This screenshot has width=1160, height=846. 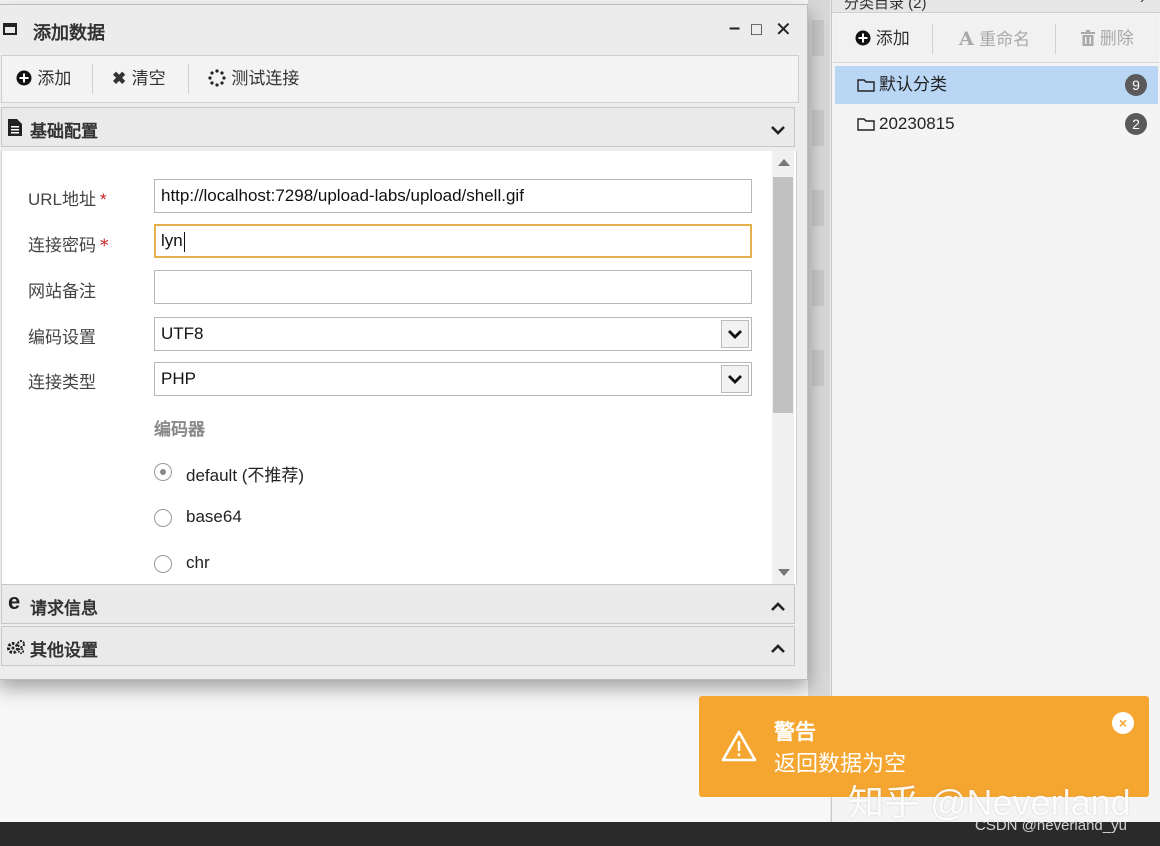 I want to click on remark-input, so click(x=453, y=287).